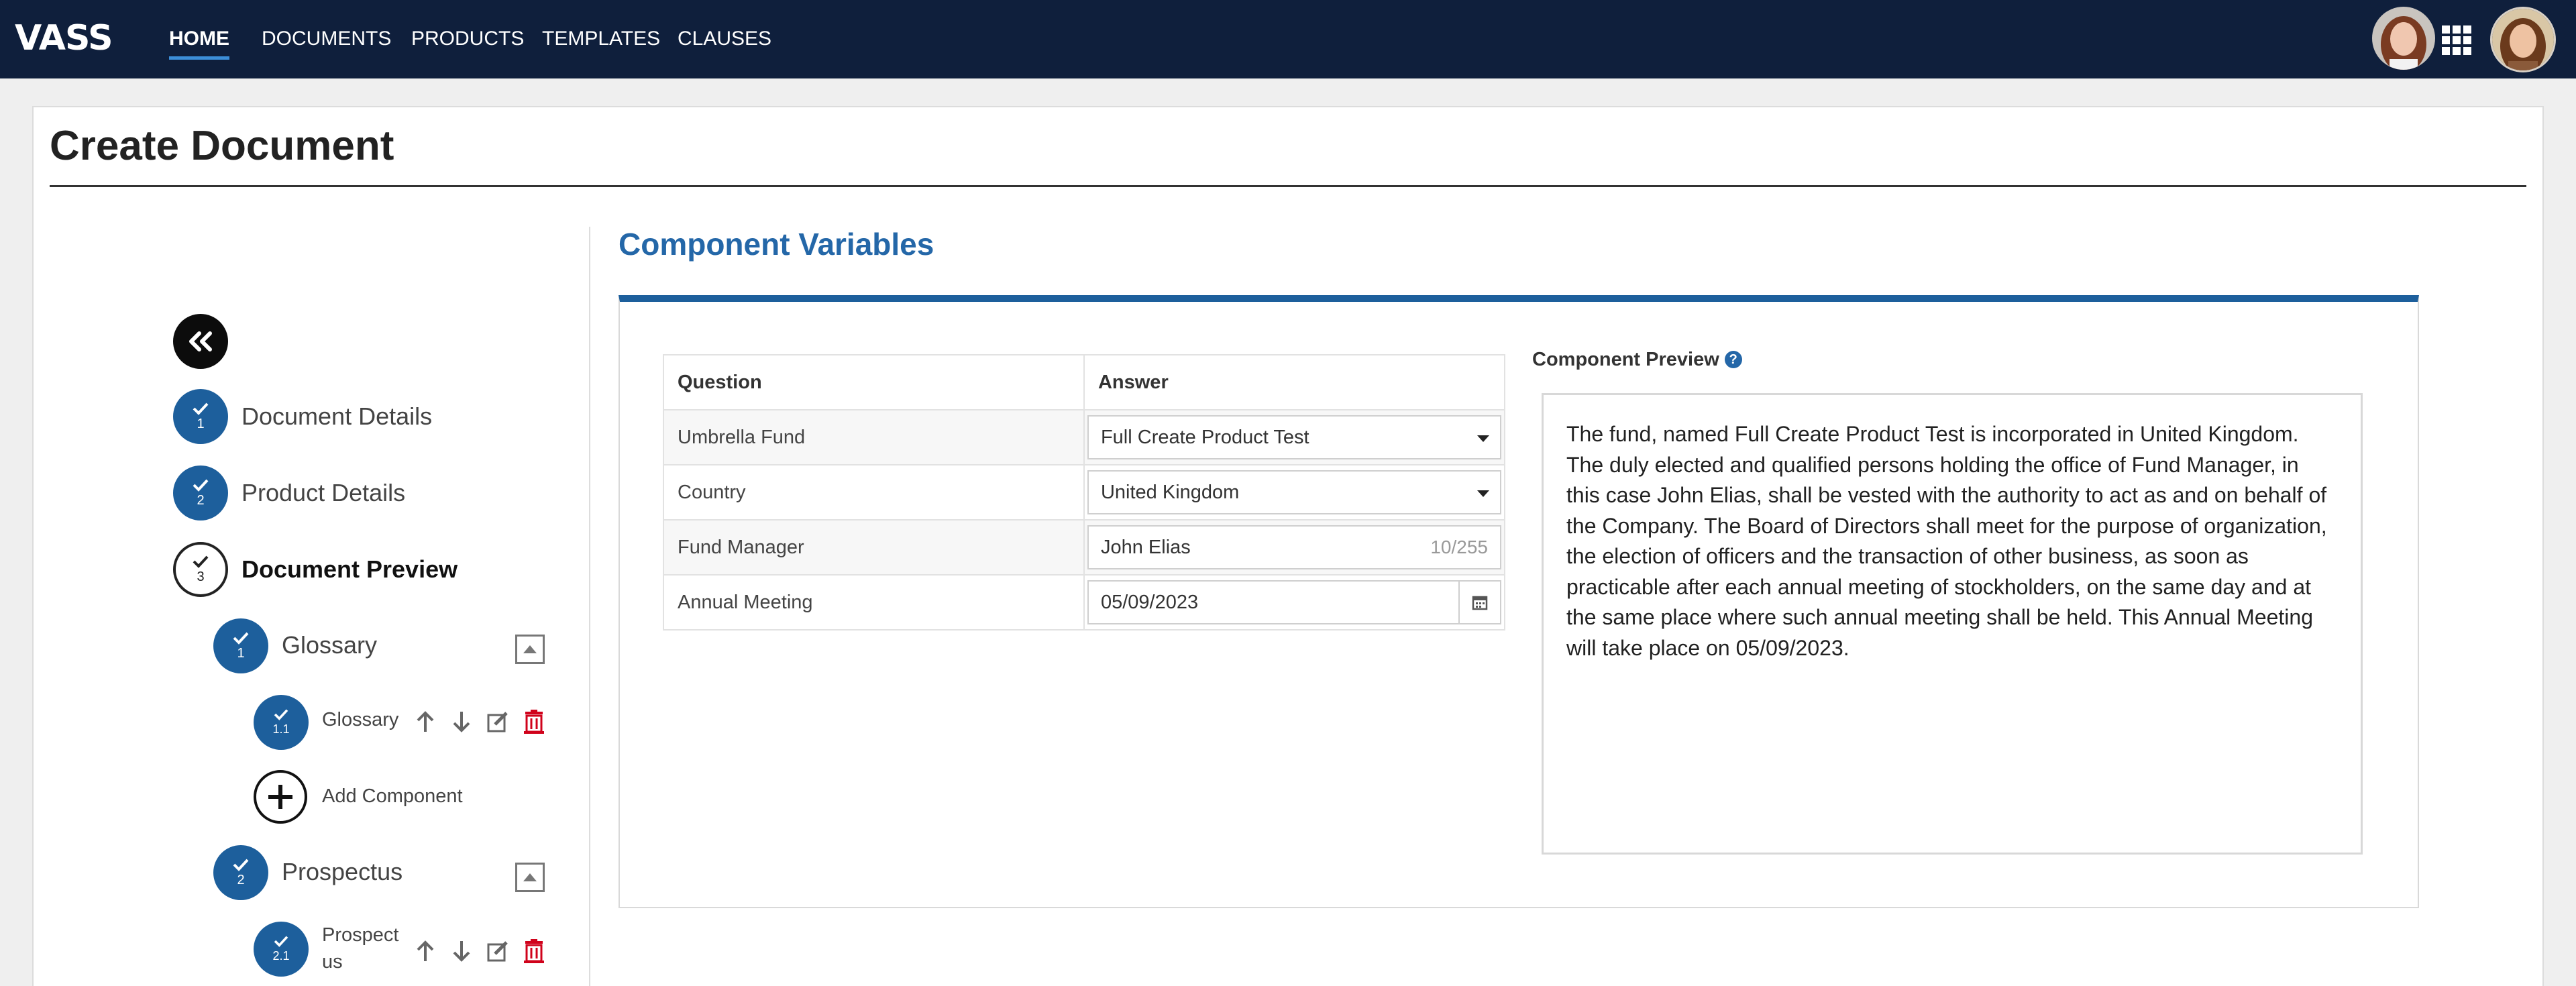 Image resolution: width=2576 pixels, height=986 pixels. Describe the element at coordinates (241, 653) in the screenshot. I see `section-number: 1` at that location.